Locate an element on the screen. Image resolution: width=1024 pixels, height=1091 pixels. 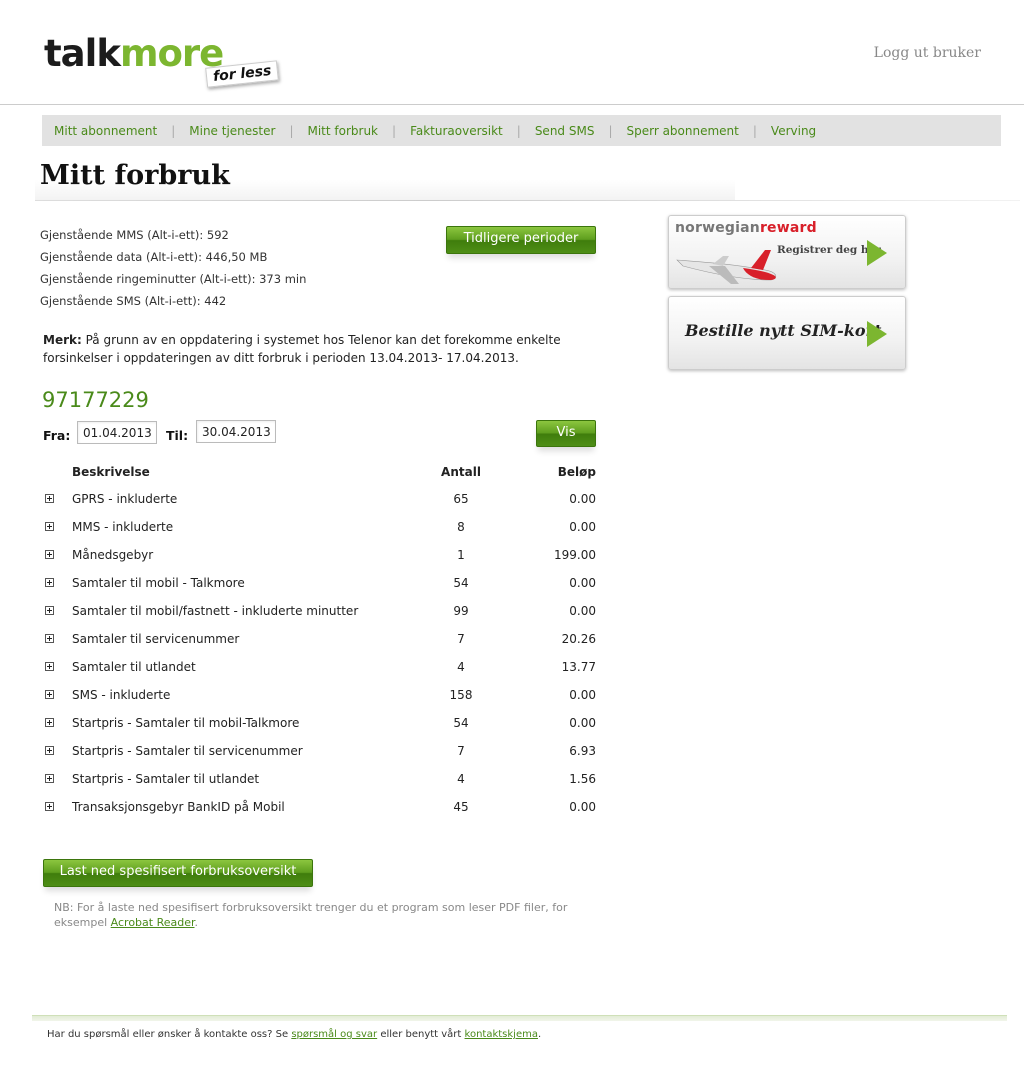
row-description: Startpris - Samtaler til servicenummer is located at coordinates (187, 751).